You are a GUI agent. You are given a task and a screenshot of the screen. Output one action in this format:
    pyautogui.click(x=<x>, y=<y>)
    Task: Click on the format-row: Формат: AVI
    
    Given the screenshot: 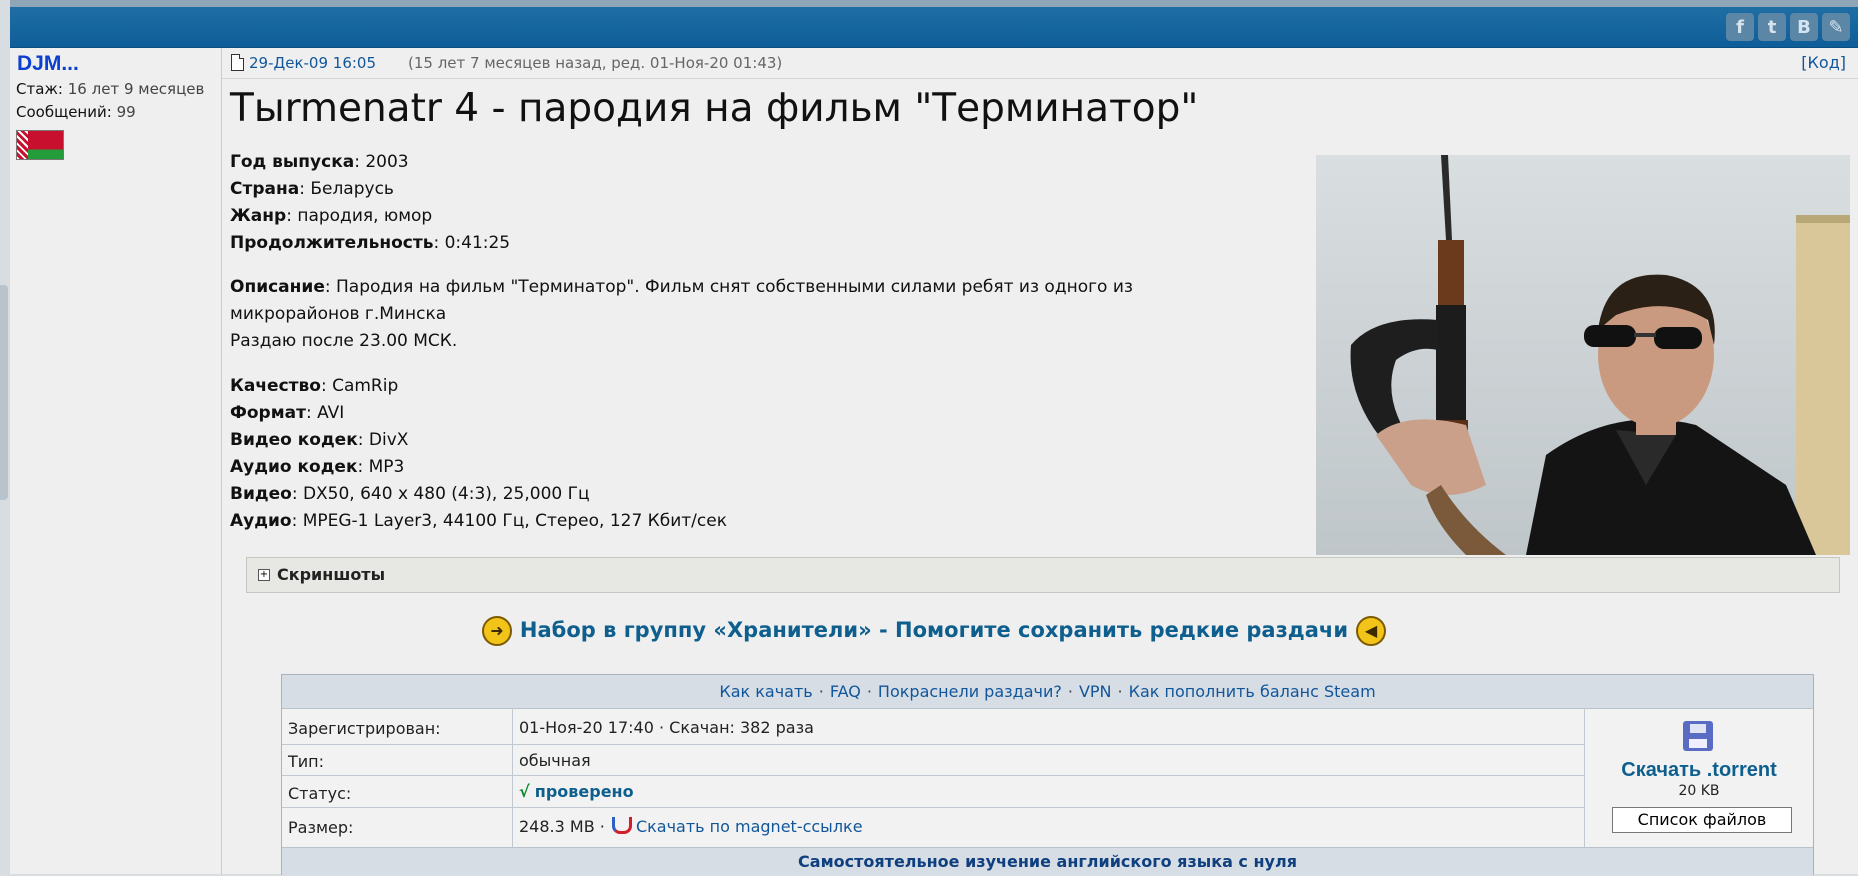 What is the action you would take?
    pyautogui.click(x=287, y=413)
    